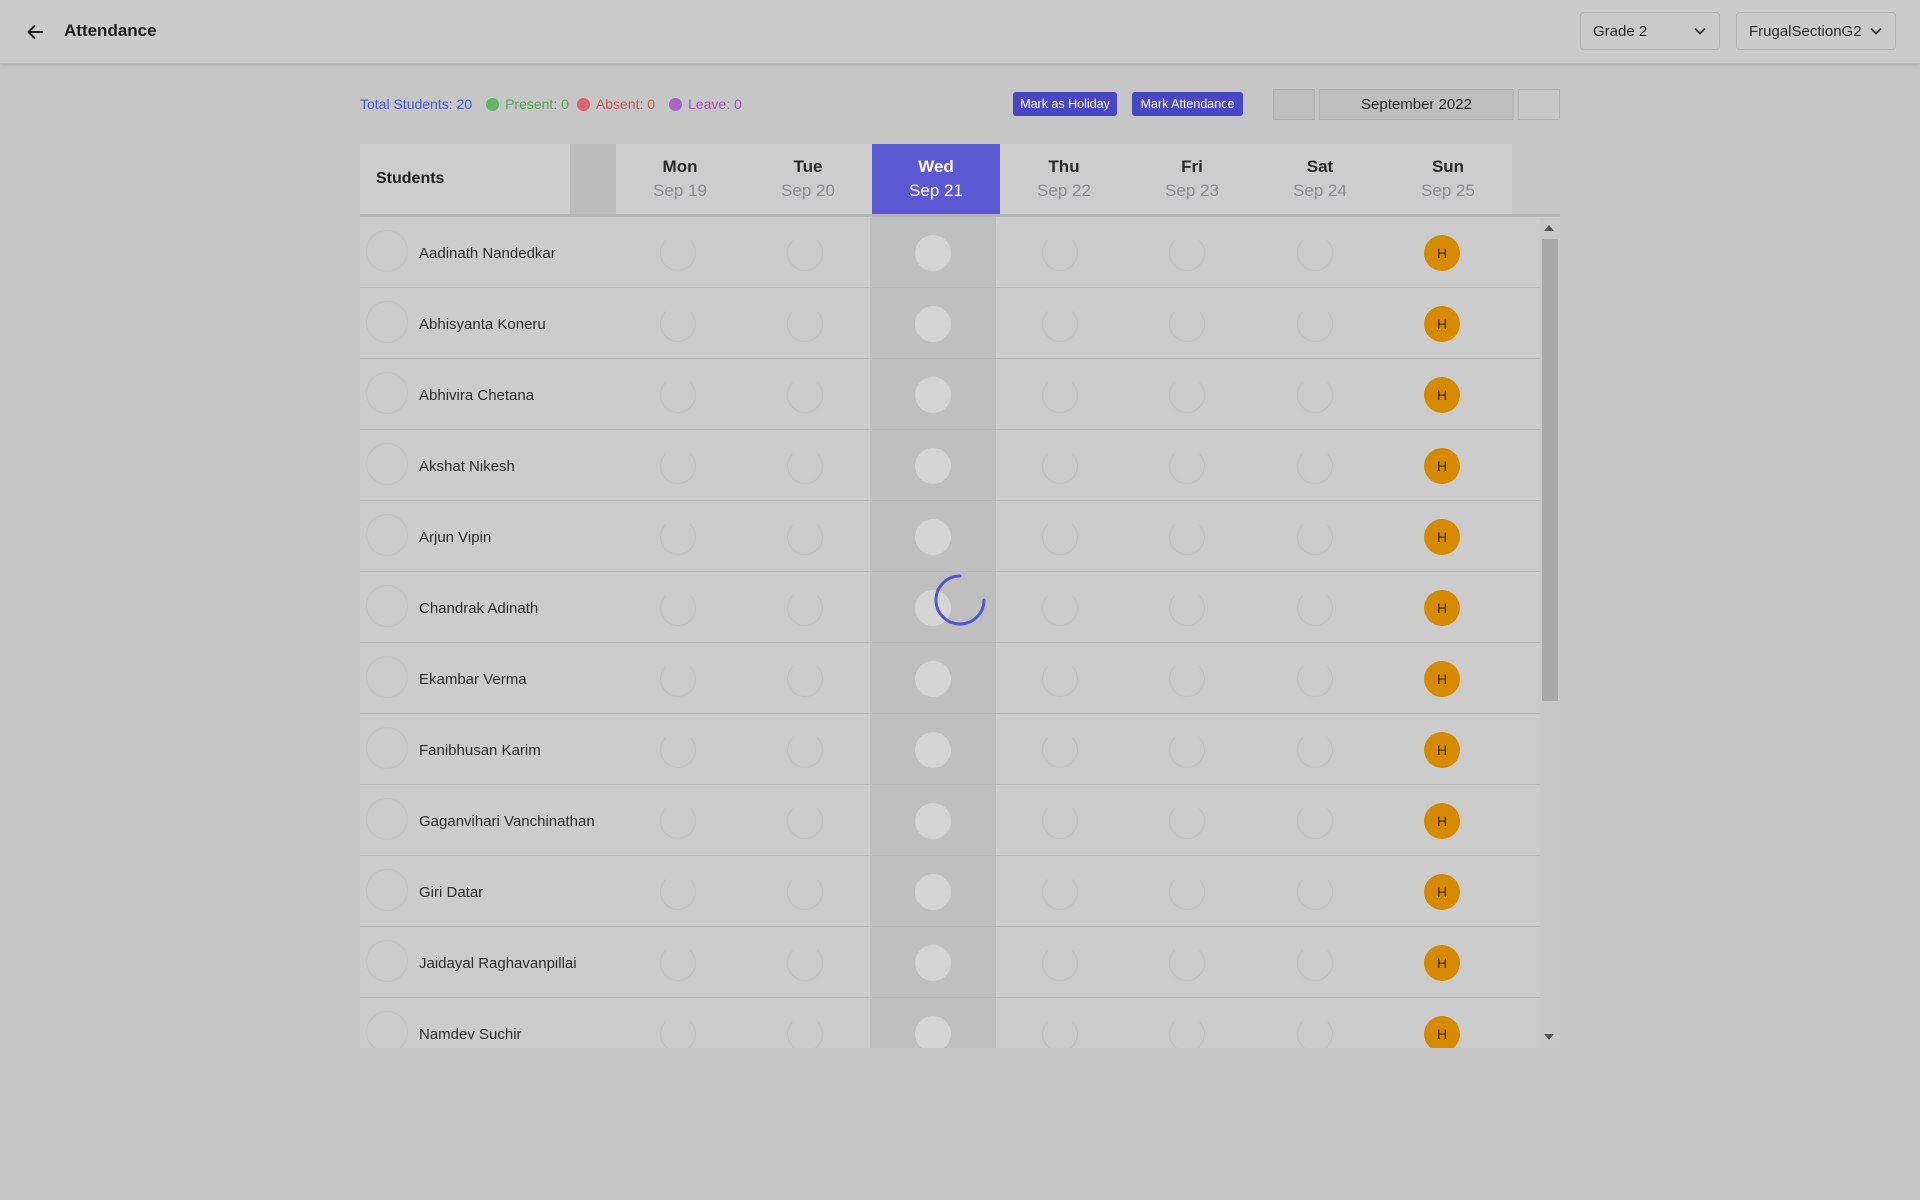  Describe the element at coordinates (1187, 104) in the screenshot. I see `mark-attendance-button: Mark Attendance` at that location.